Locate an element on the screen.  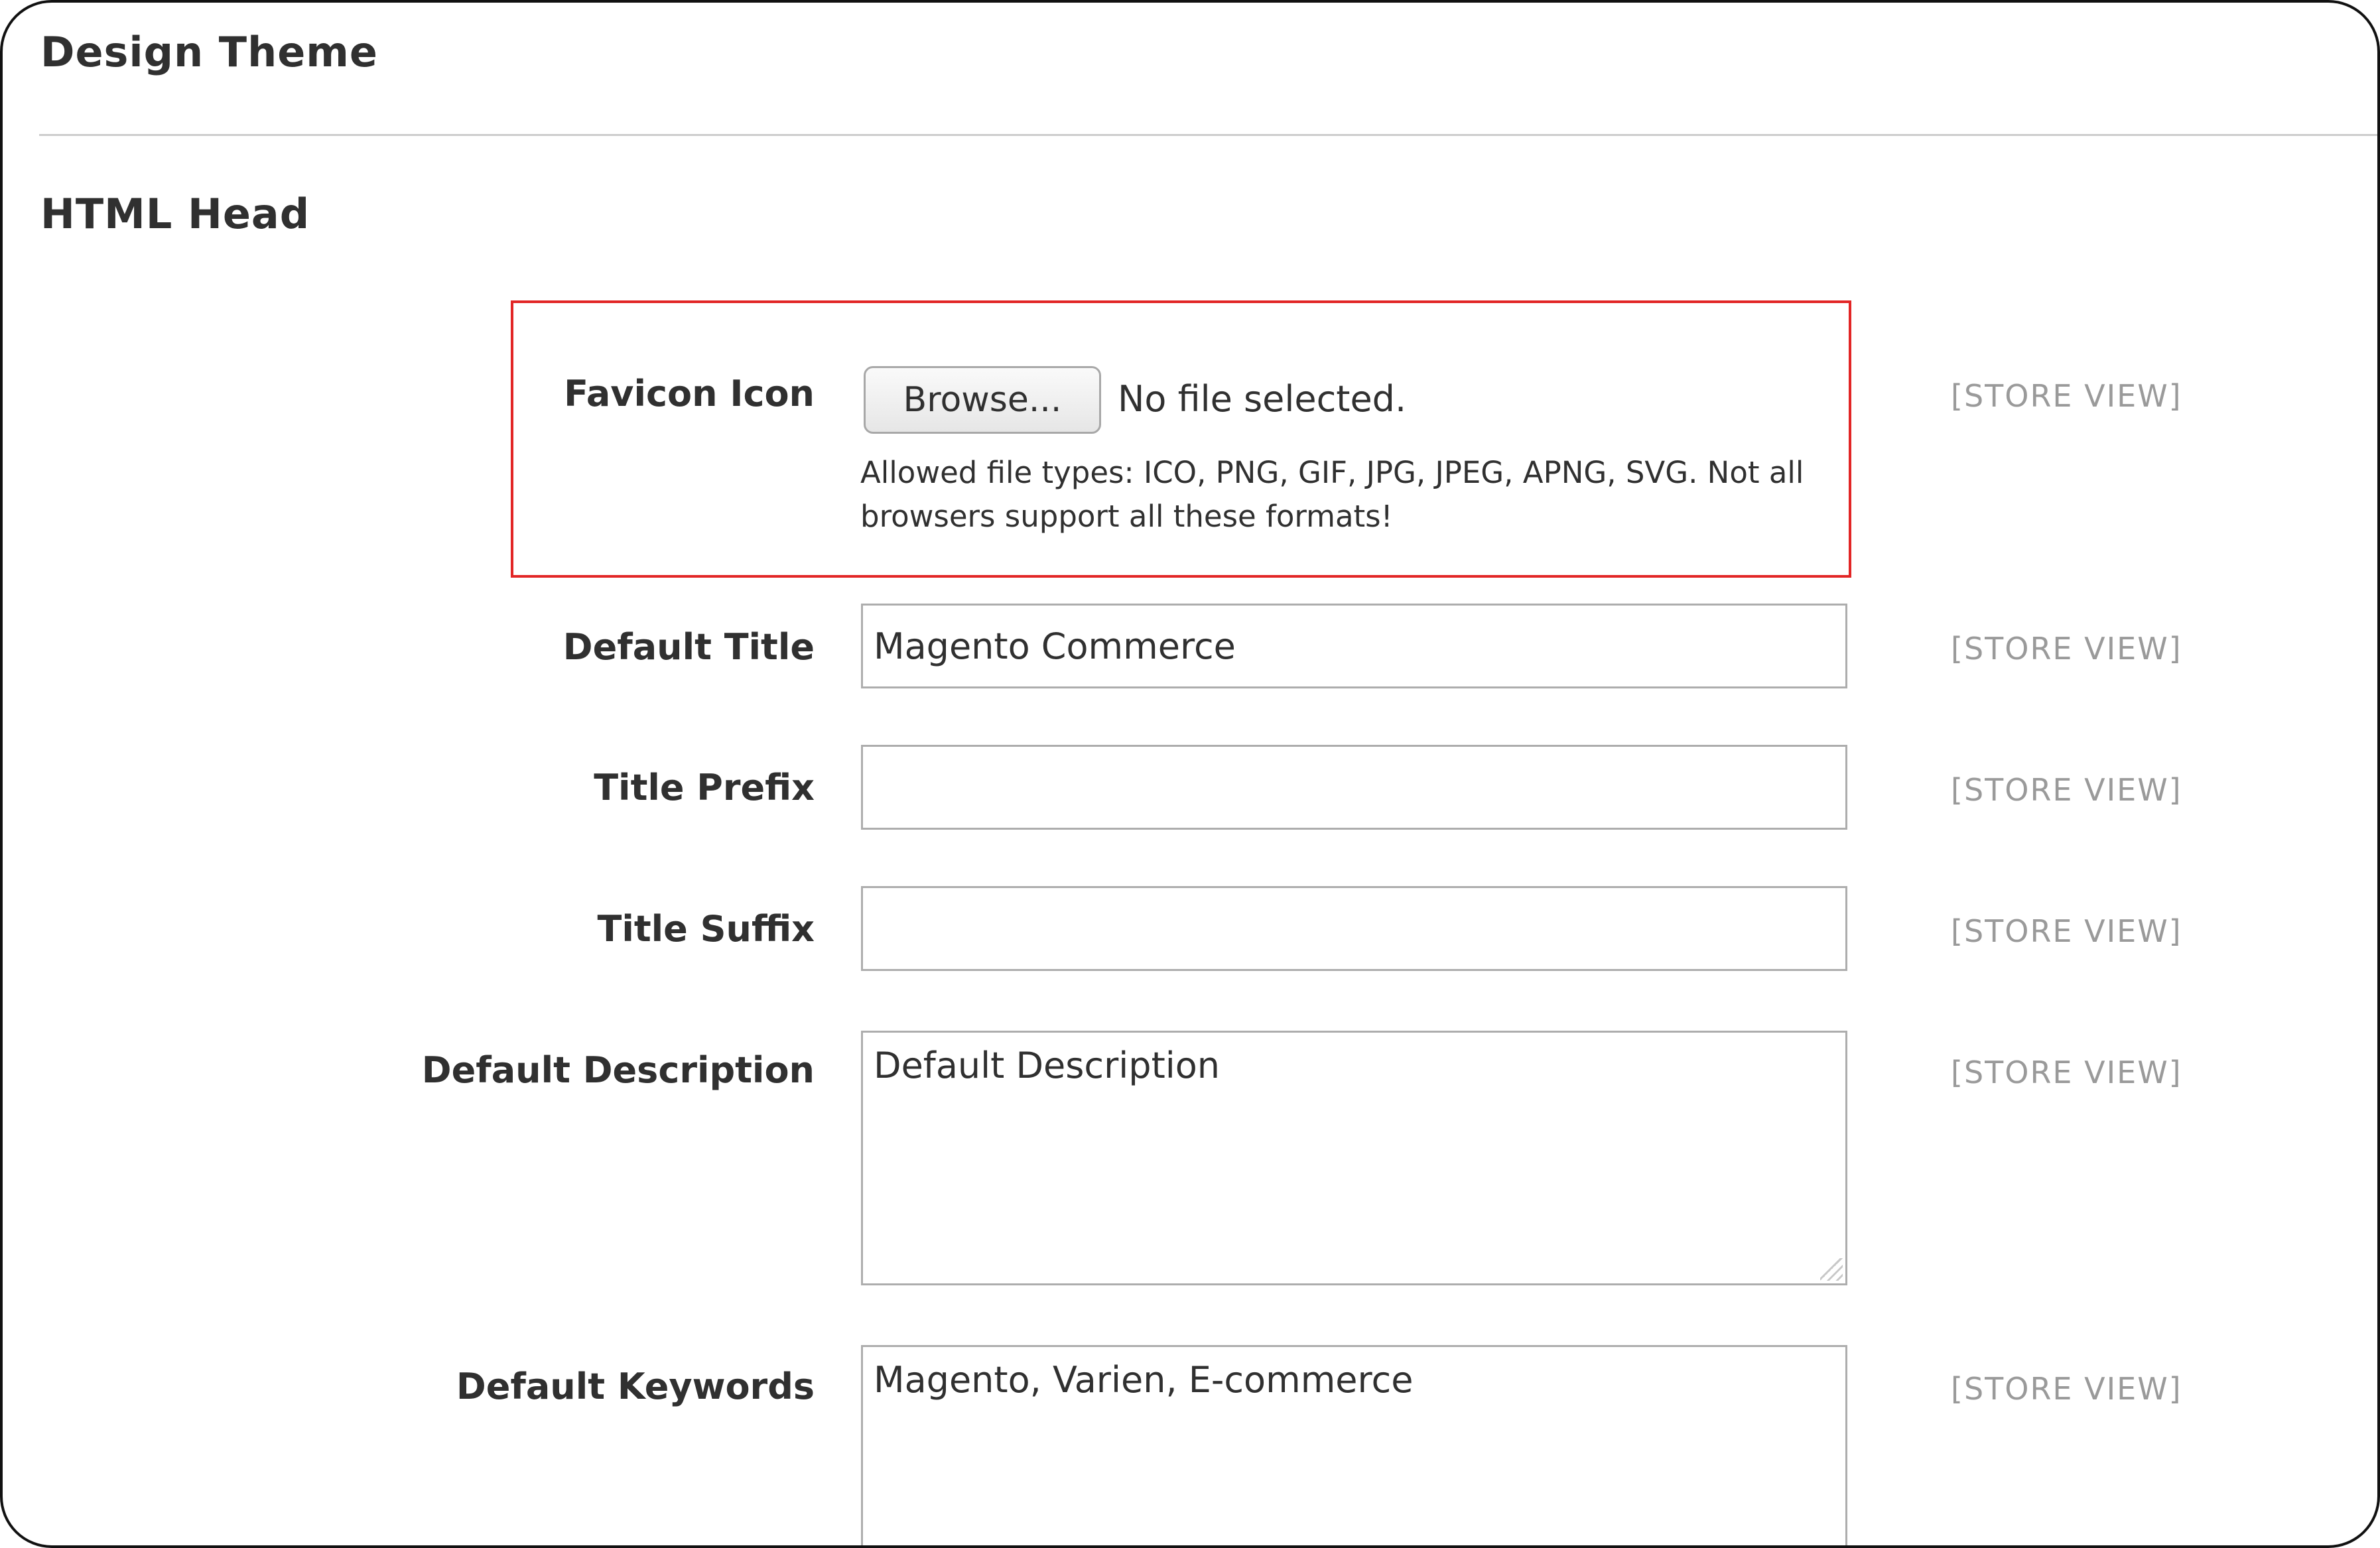
title-suffix-scope-label: [STORE VIEW] is located at coordinates (2066, 931).